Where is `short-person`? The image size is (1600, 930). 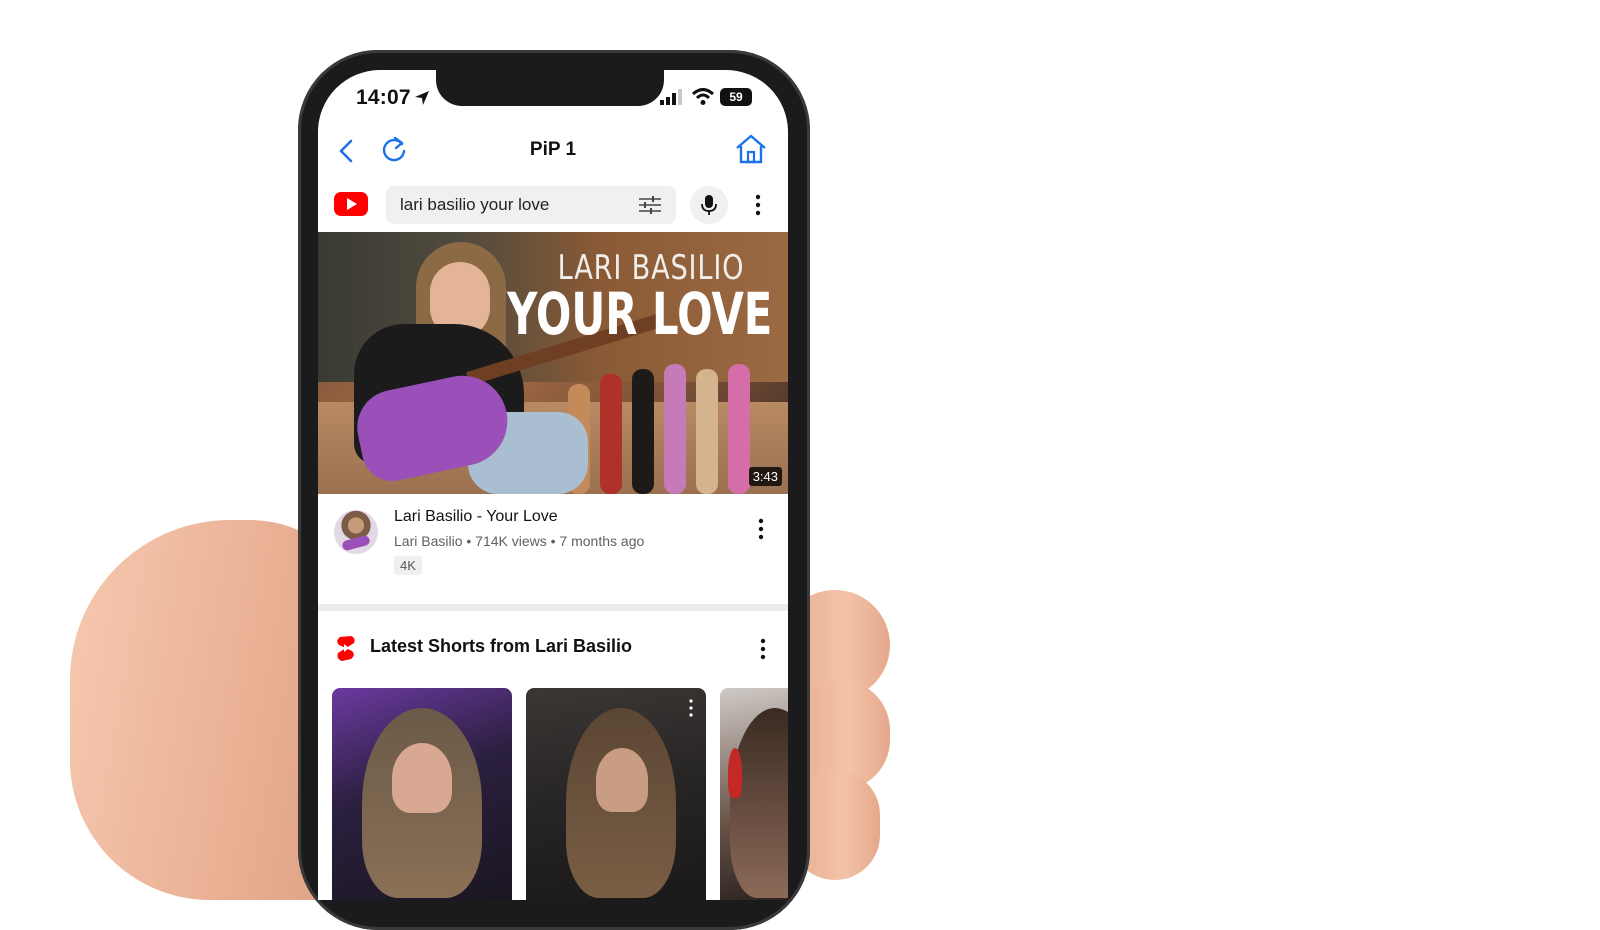
short-person is located at coordinates (759, 803).